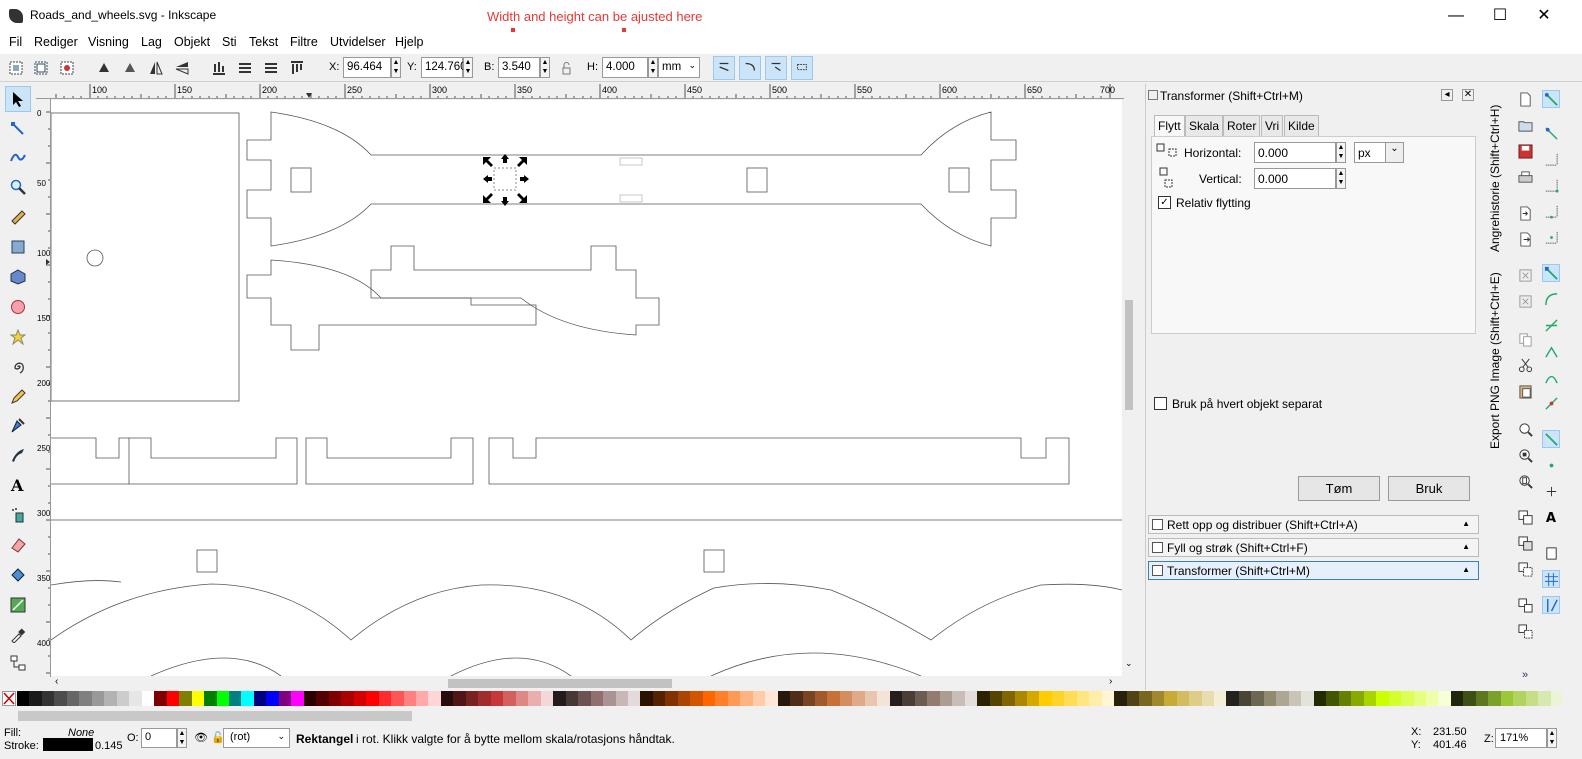 The image size is (1582, 759). I want to click on color-palette, so click(791, 699).